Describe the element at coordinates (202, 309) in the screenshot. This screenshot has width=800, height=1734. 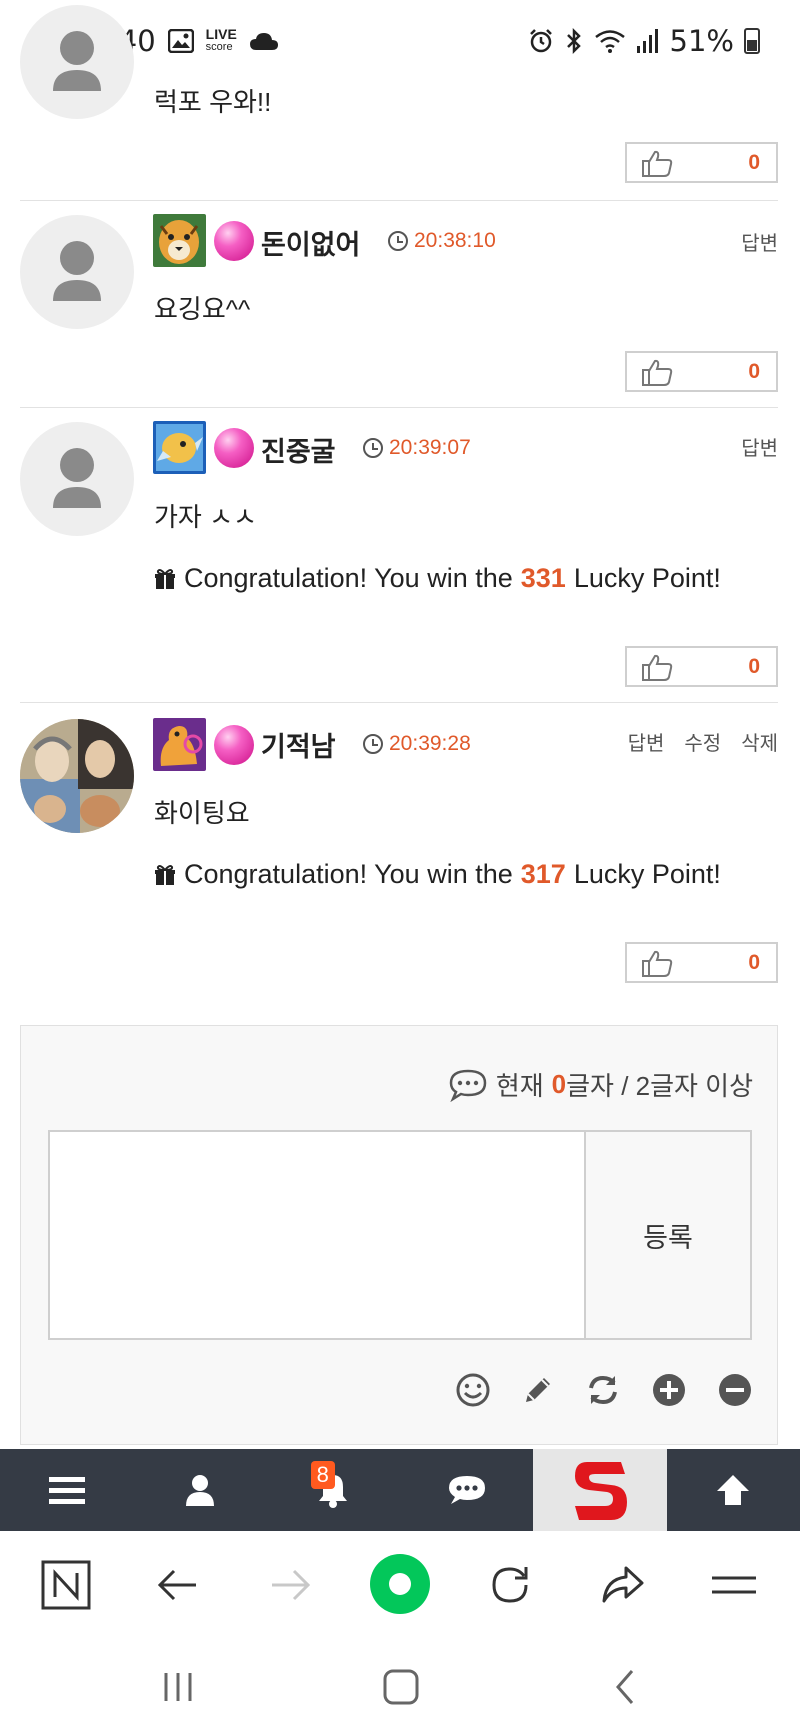
I see `comment-text: 요깅요^^` at that location.